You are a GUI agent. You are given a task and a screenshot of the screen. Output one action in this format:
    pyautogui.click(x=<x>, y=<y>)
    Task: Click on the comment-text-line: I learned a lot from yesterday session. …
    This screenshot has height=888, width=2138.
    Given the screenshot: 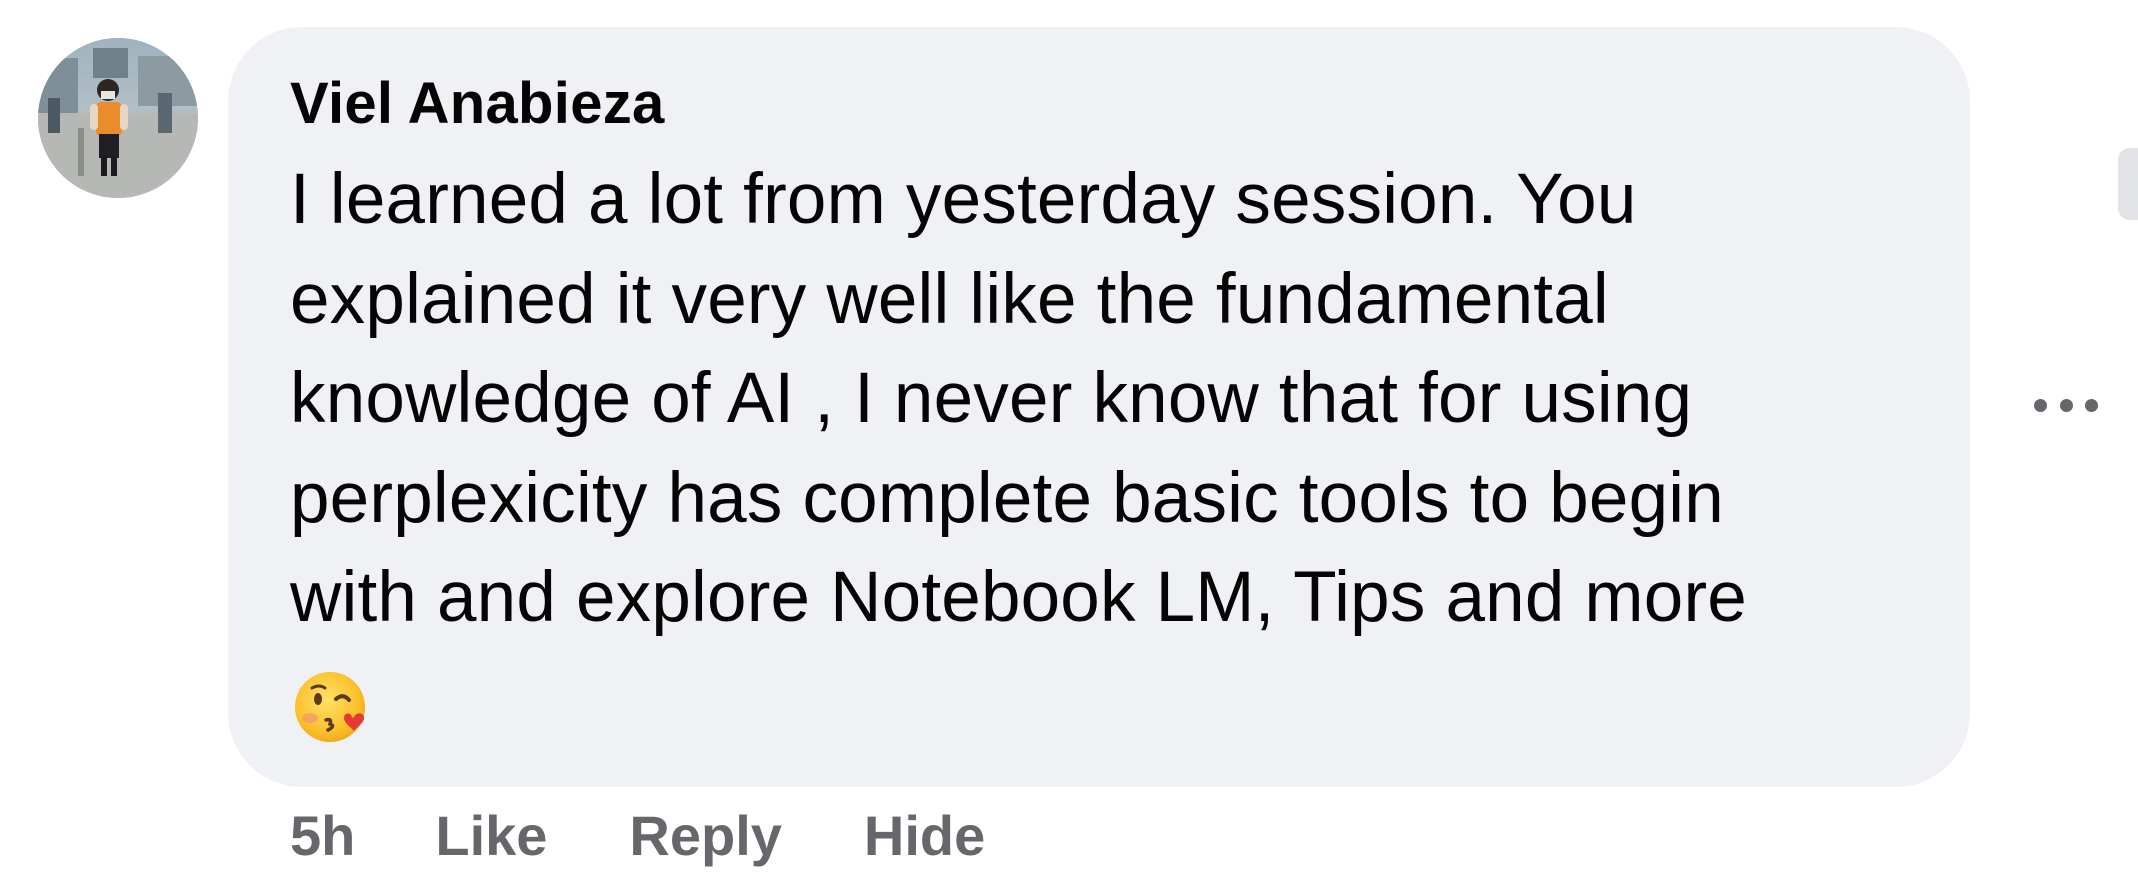 What is the action you would take?
    pyautogui.click(x=963, y=199)
    